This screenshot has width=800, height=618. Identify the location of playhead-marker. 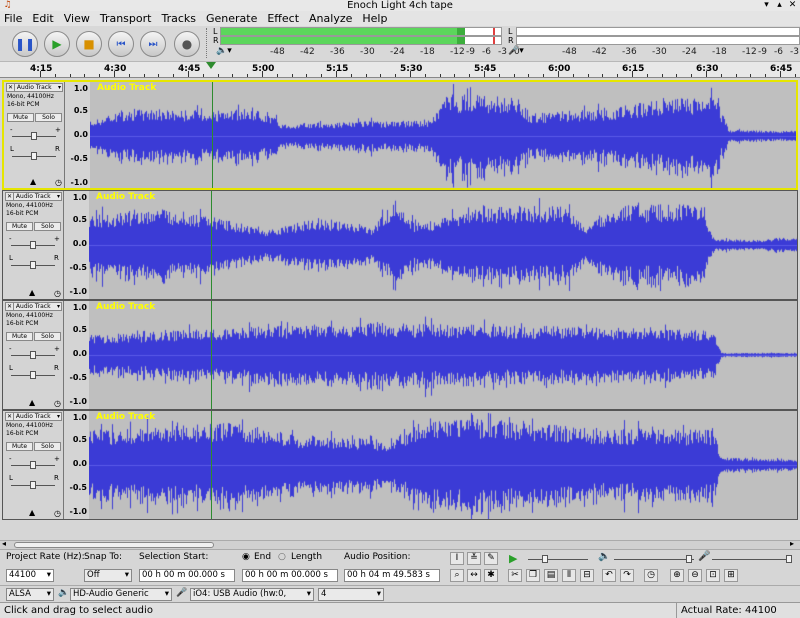
(211, 65).